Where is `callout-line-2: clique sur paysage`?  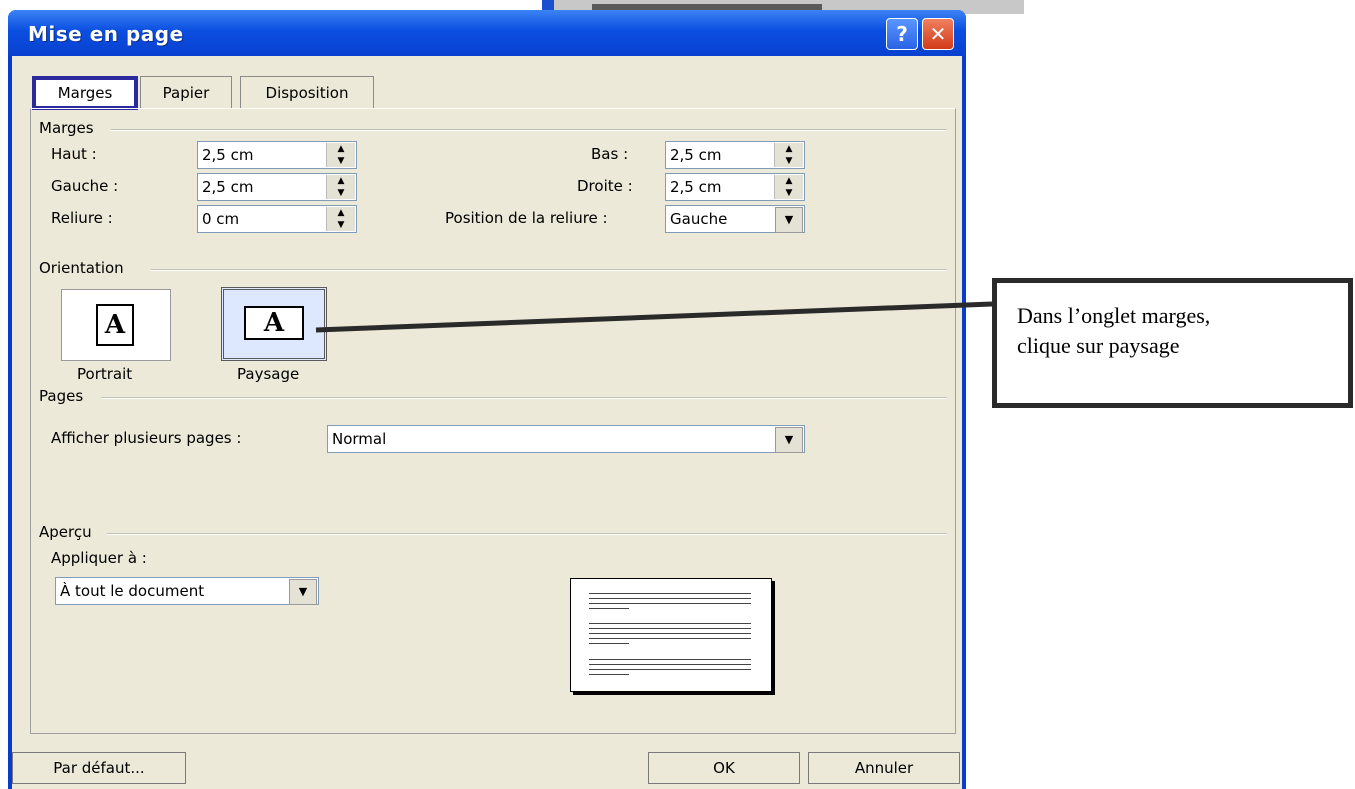 callout-line-2: clique sur paysage is located at coordinates (1098, 345).